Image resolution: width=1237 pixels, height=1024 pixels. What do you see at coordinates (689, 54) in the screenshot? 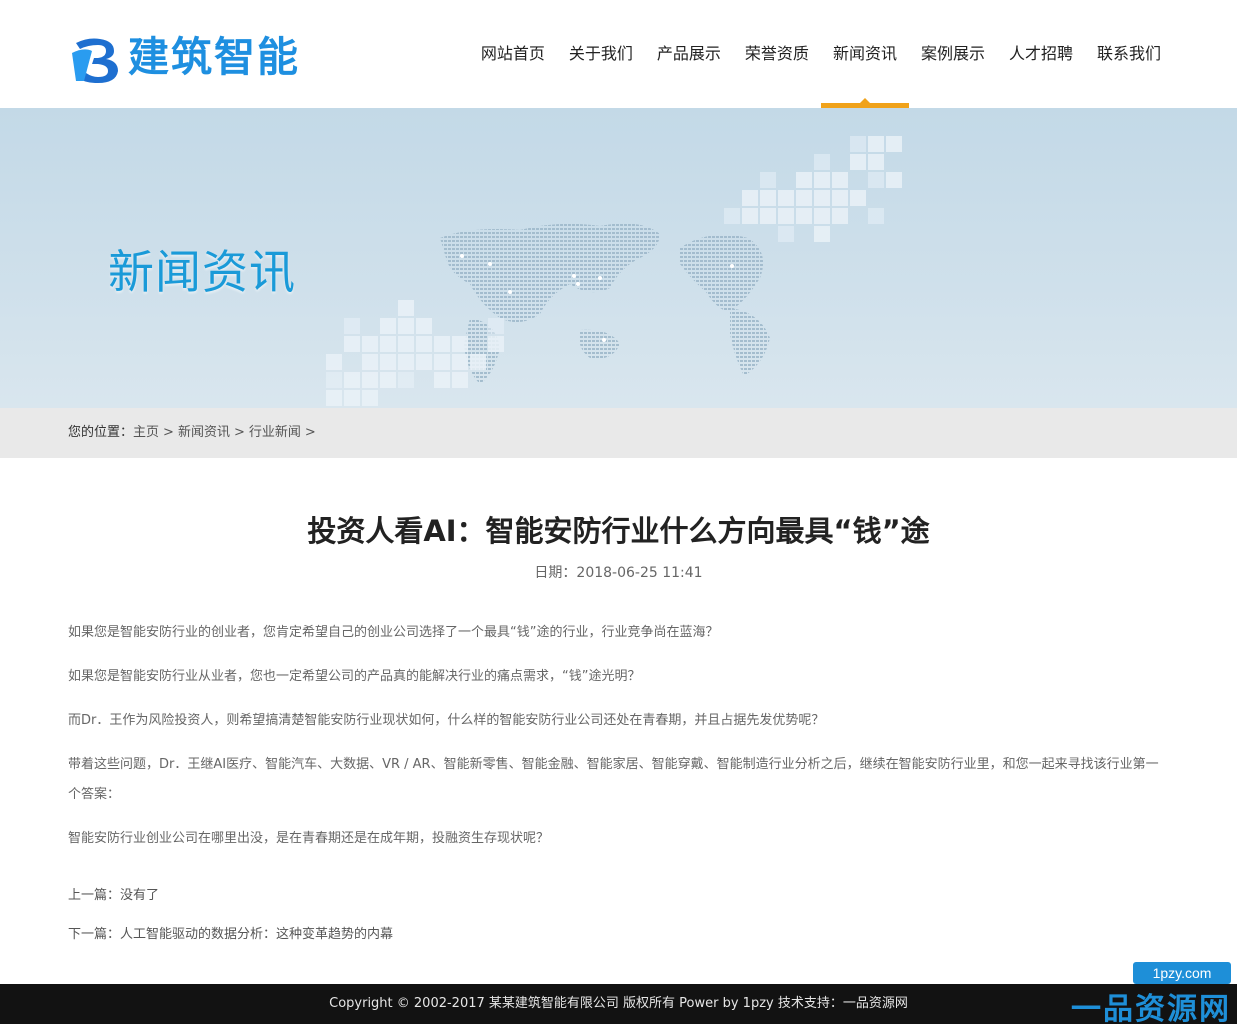
I see `nav-item-products: 产品展示` at bounding box center [689, 54].